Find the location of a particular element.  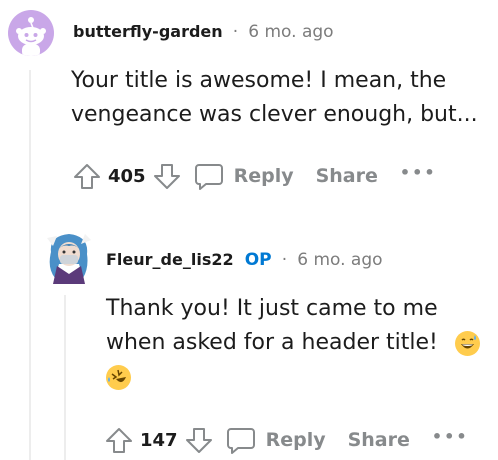

comment-meta: butterfly-garden · 6 mo. ago is located at coordinates (203, 32).